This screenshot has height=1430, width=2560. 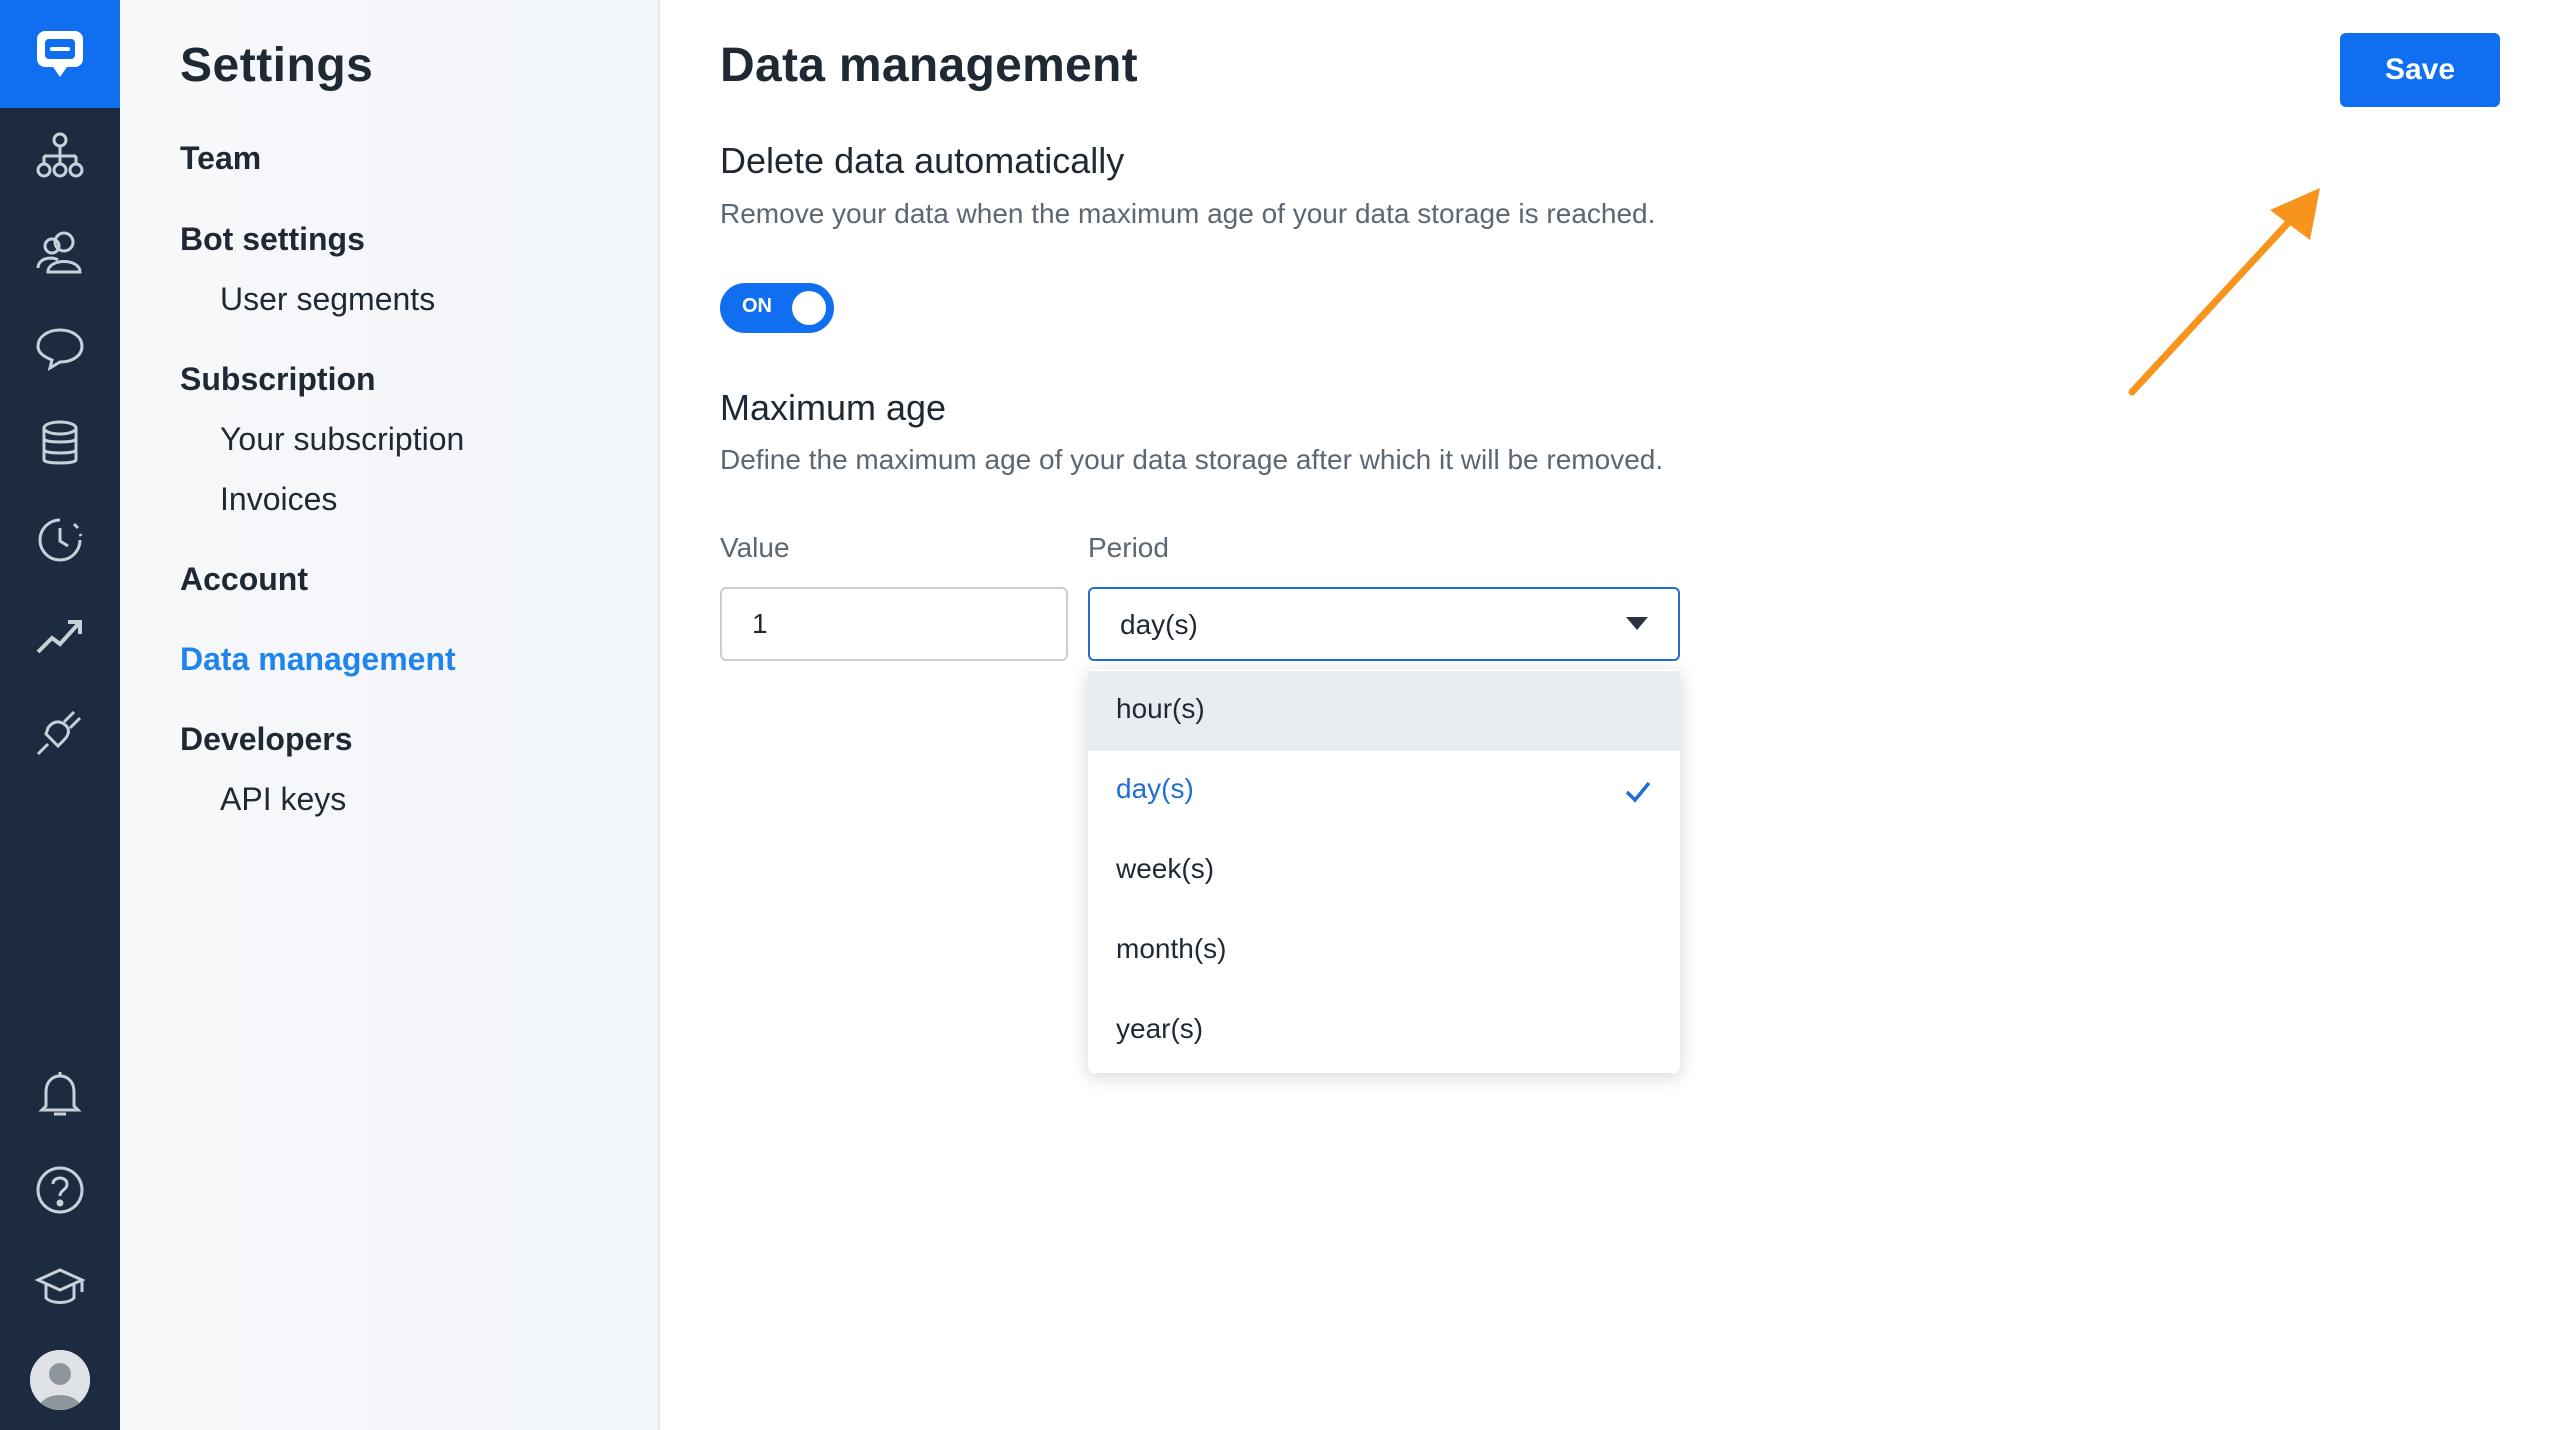 I want to click on avatar, so click(x=60, y=1380).